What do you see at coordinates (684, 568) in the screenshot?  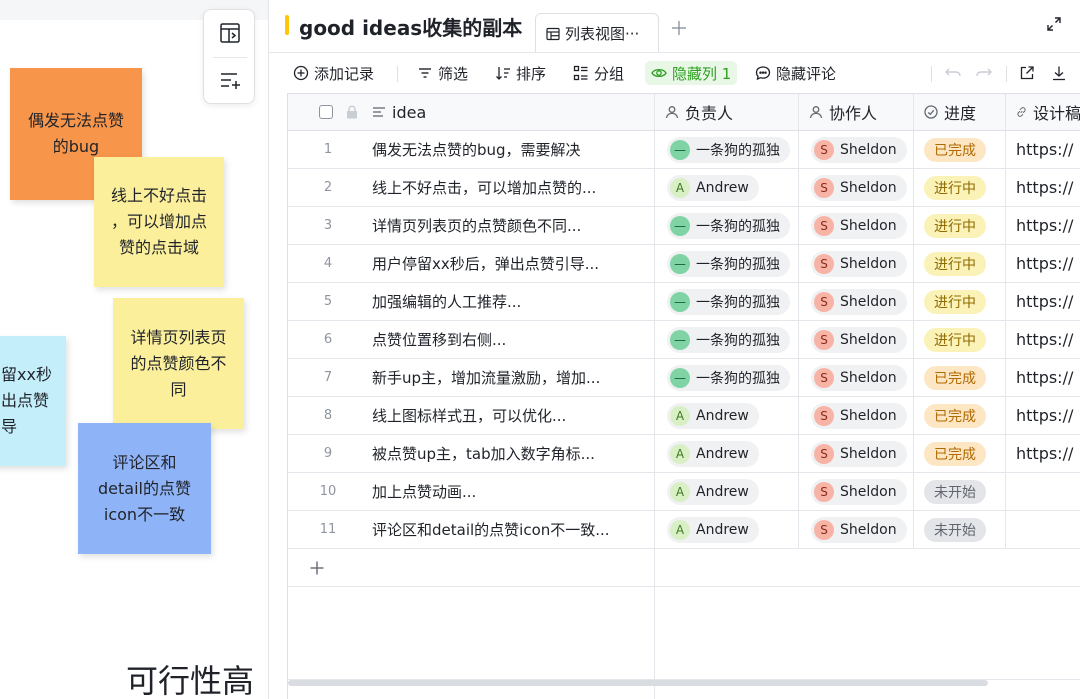 I see `add-row` at bounding box center [684, 568].